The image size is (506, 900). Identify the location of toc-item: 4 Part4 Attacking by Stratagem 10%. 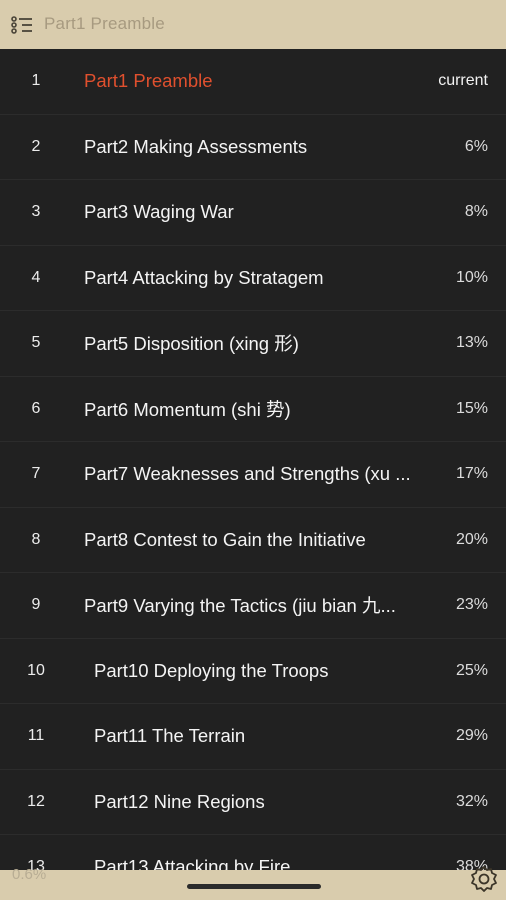
(253, 278).